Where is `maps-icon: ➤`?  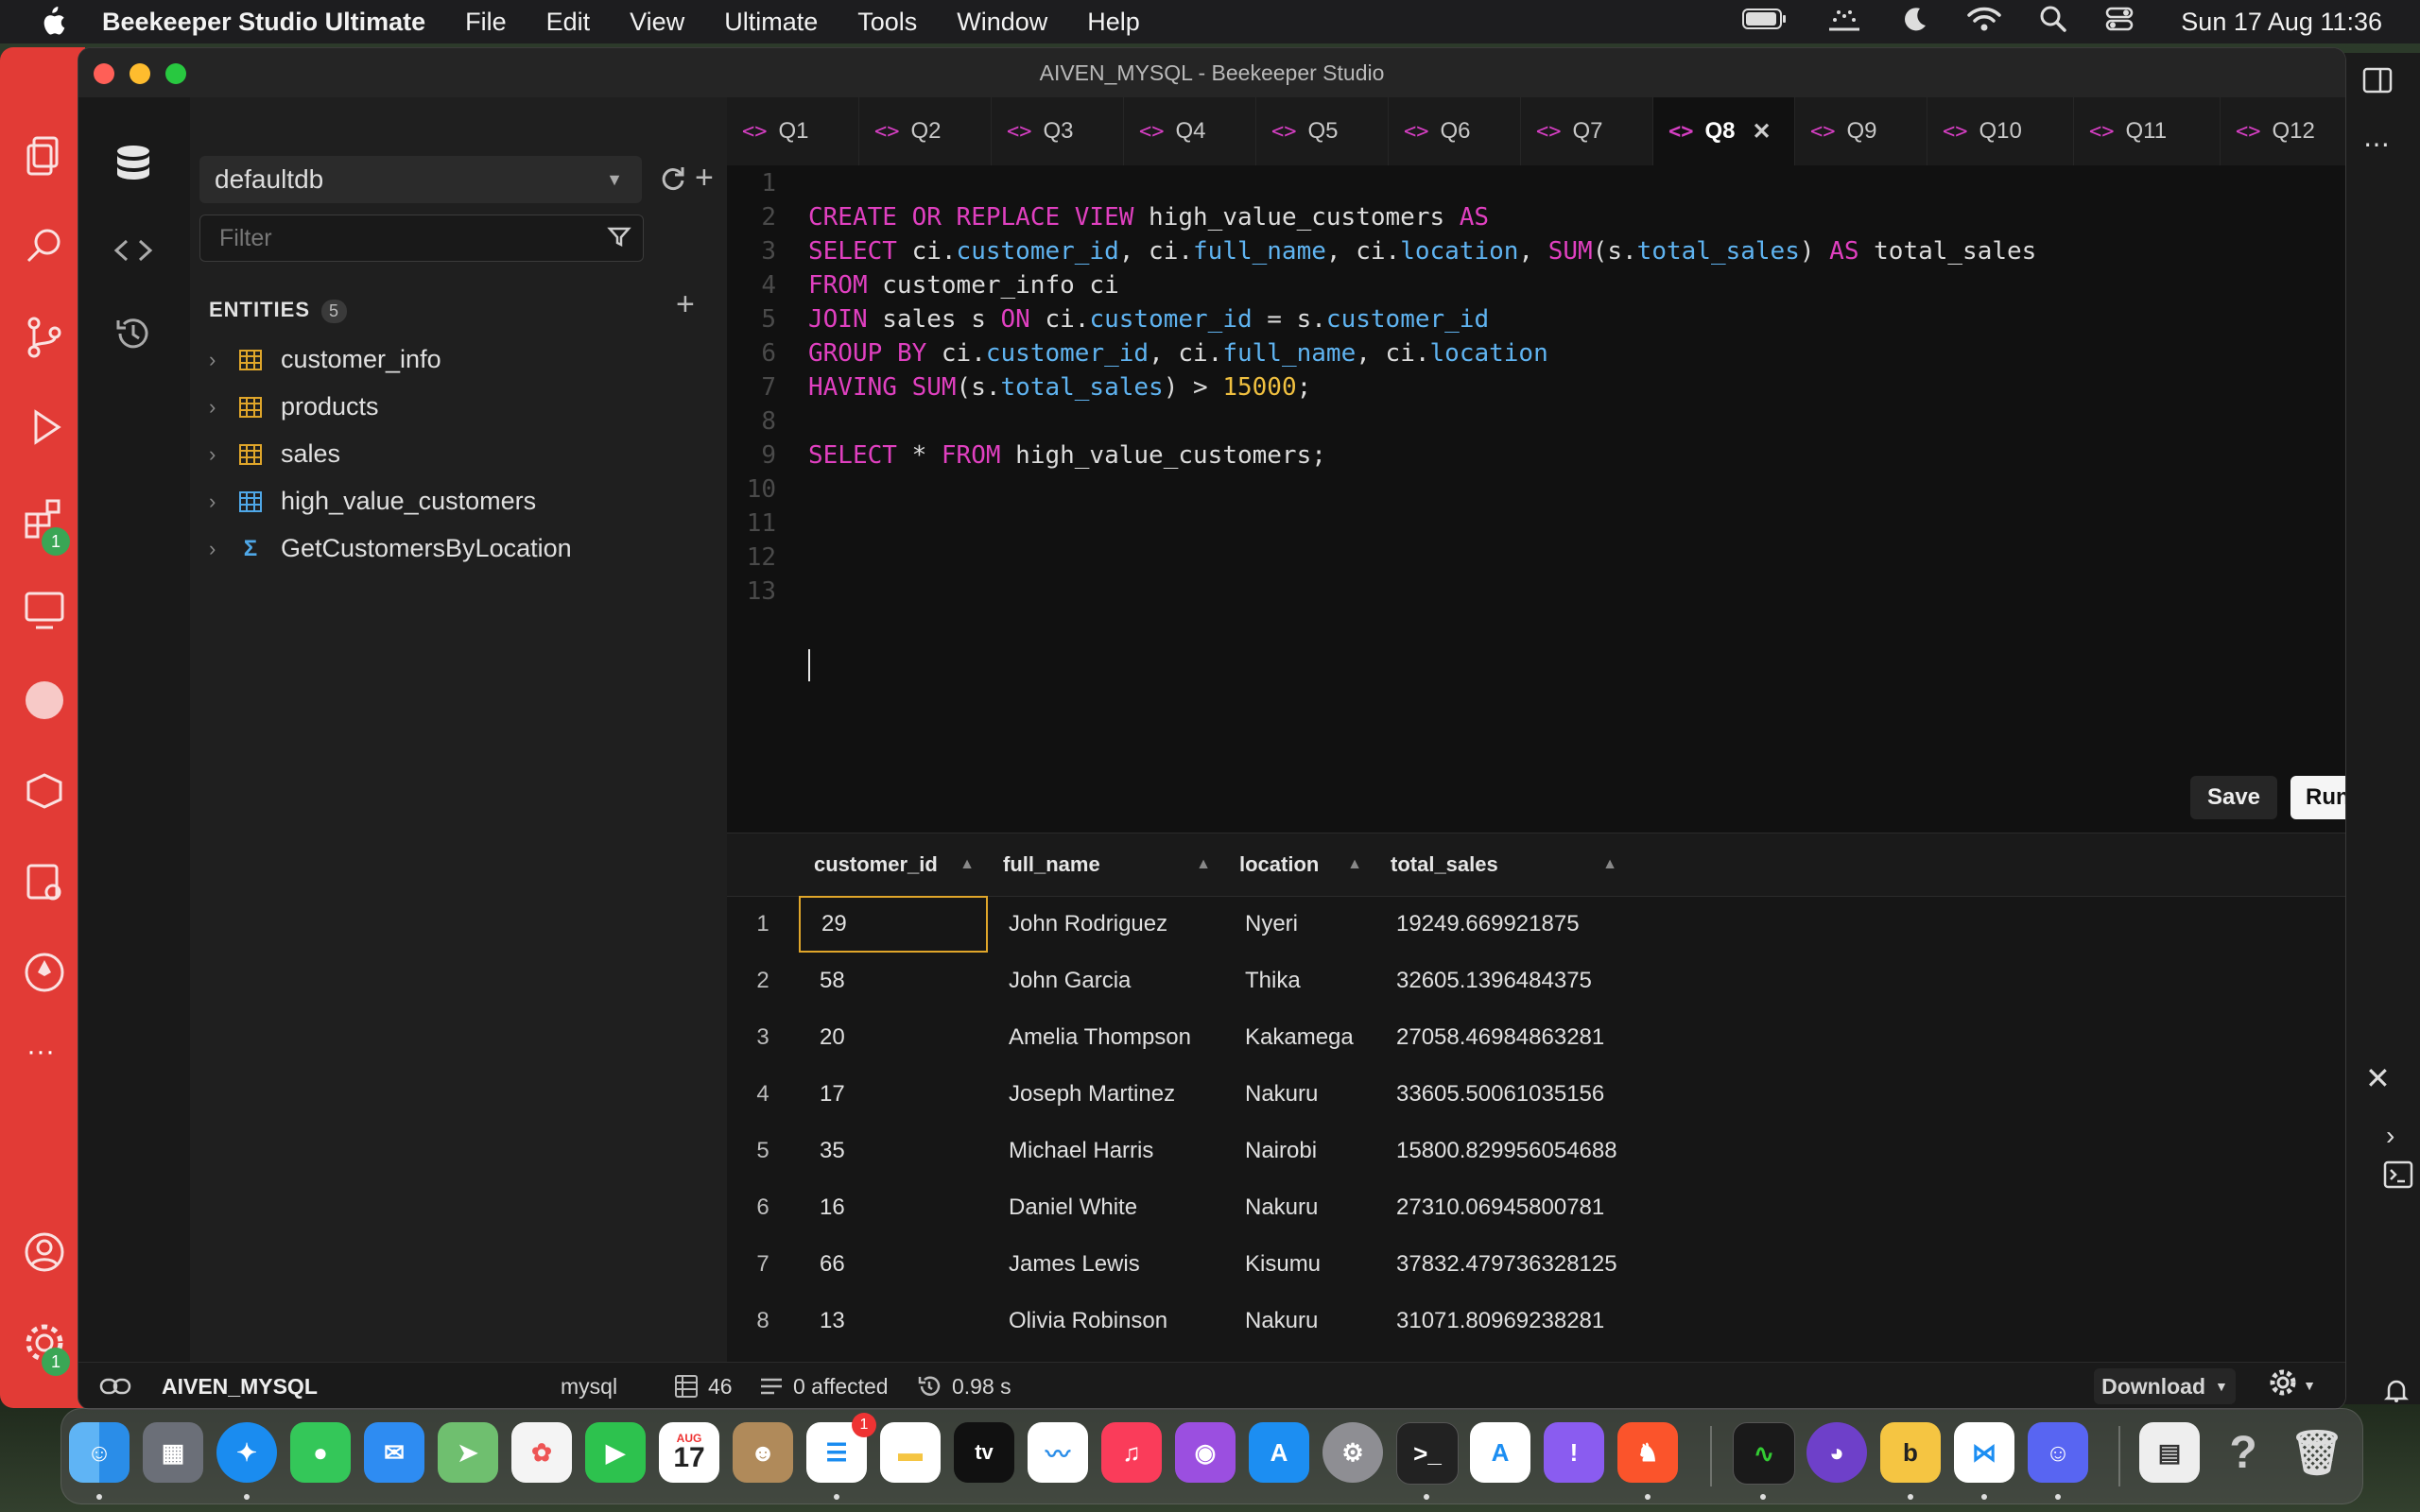
maps-icon: ➤ is located at coordinates (468, 1452).